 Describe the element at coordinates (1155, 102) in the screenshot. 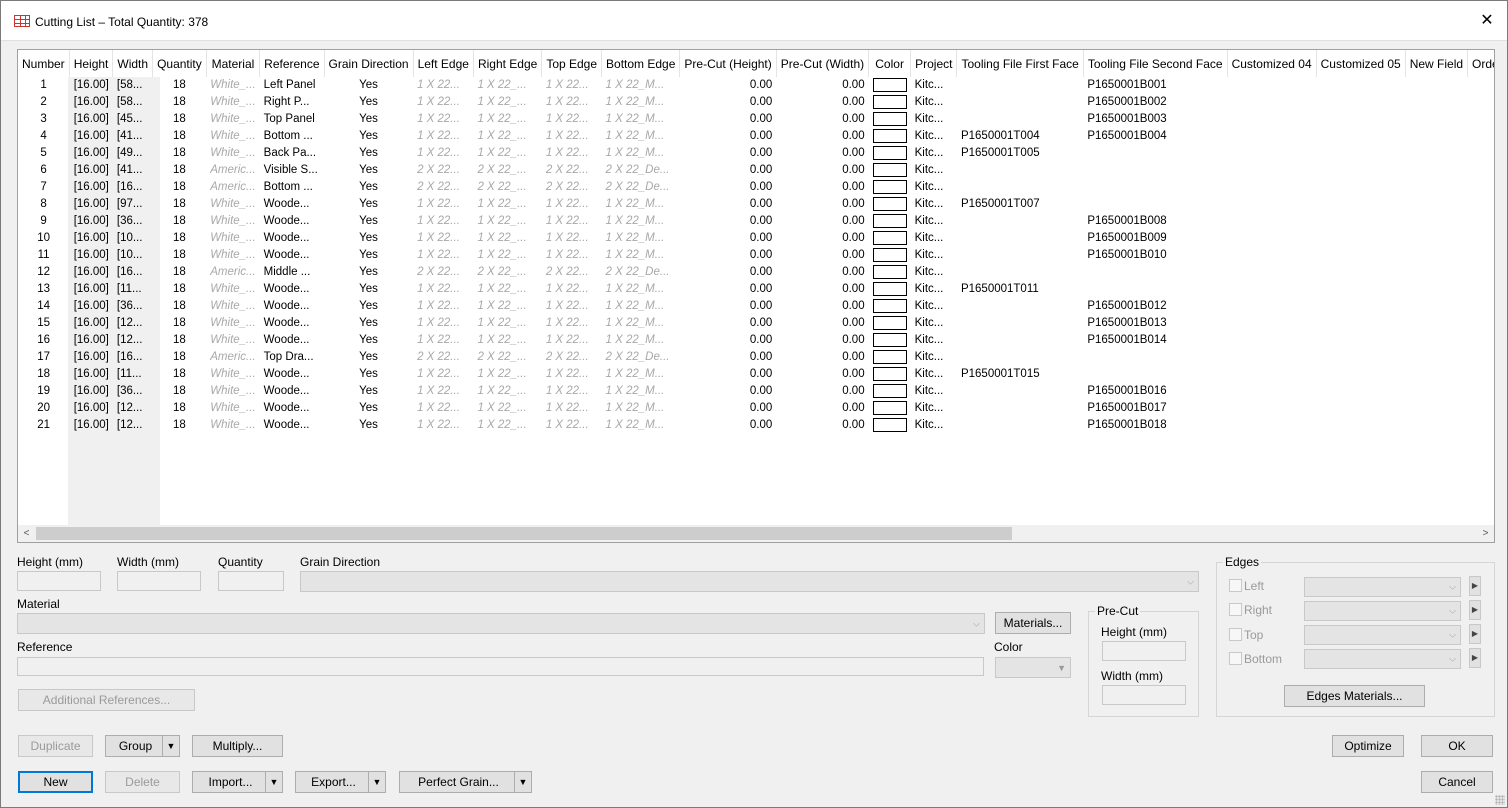

I see `table-cell: P1650001B002` at that location.